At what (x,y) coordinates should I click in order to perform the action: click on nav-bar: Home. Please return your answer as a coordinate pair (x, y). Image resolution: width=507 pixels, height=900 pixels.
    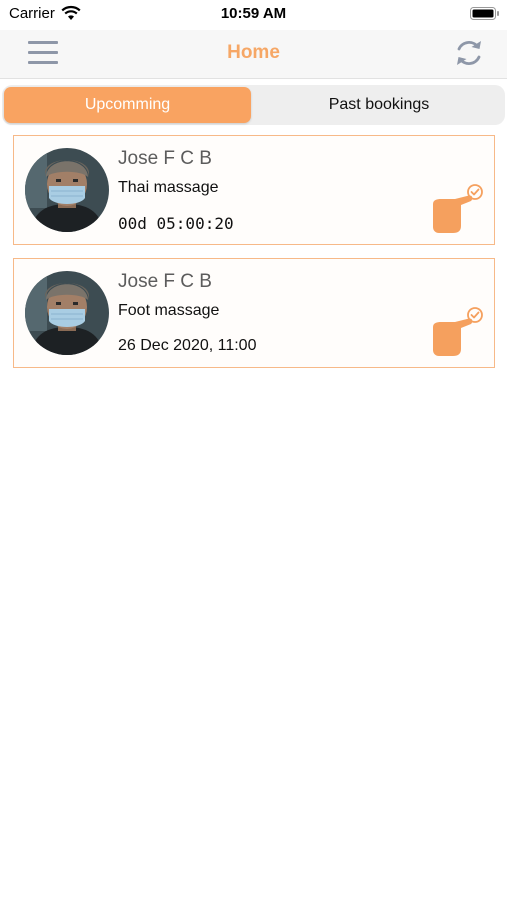
    Looking at the image, I should click on (253, 54).